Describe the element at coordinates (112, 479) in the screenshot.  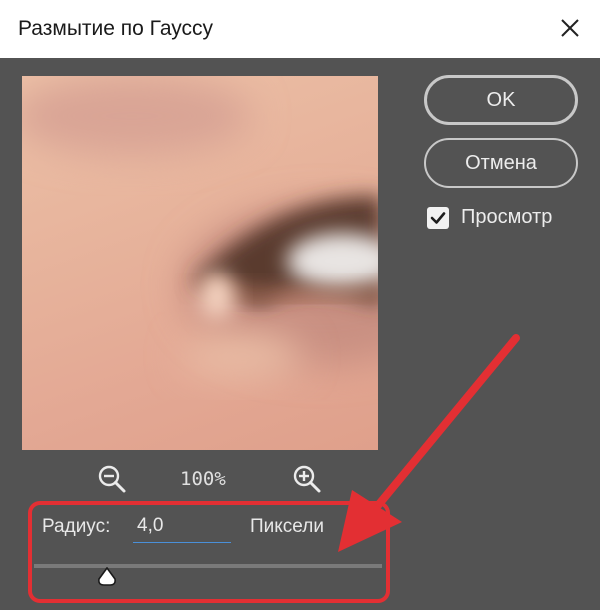
I see `zoom-out-icon` at that location.